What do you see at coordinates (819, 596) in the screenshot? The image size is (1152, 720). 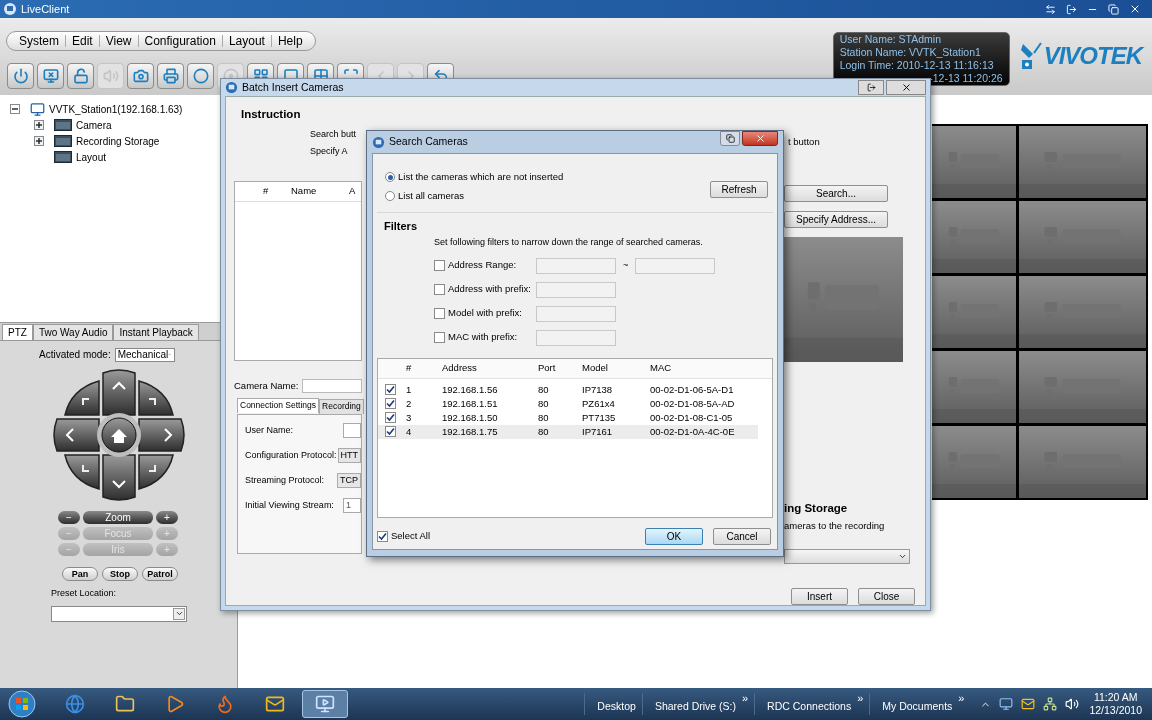 I see `button: Insert` at bounding box center [819, 596].